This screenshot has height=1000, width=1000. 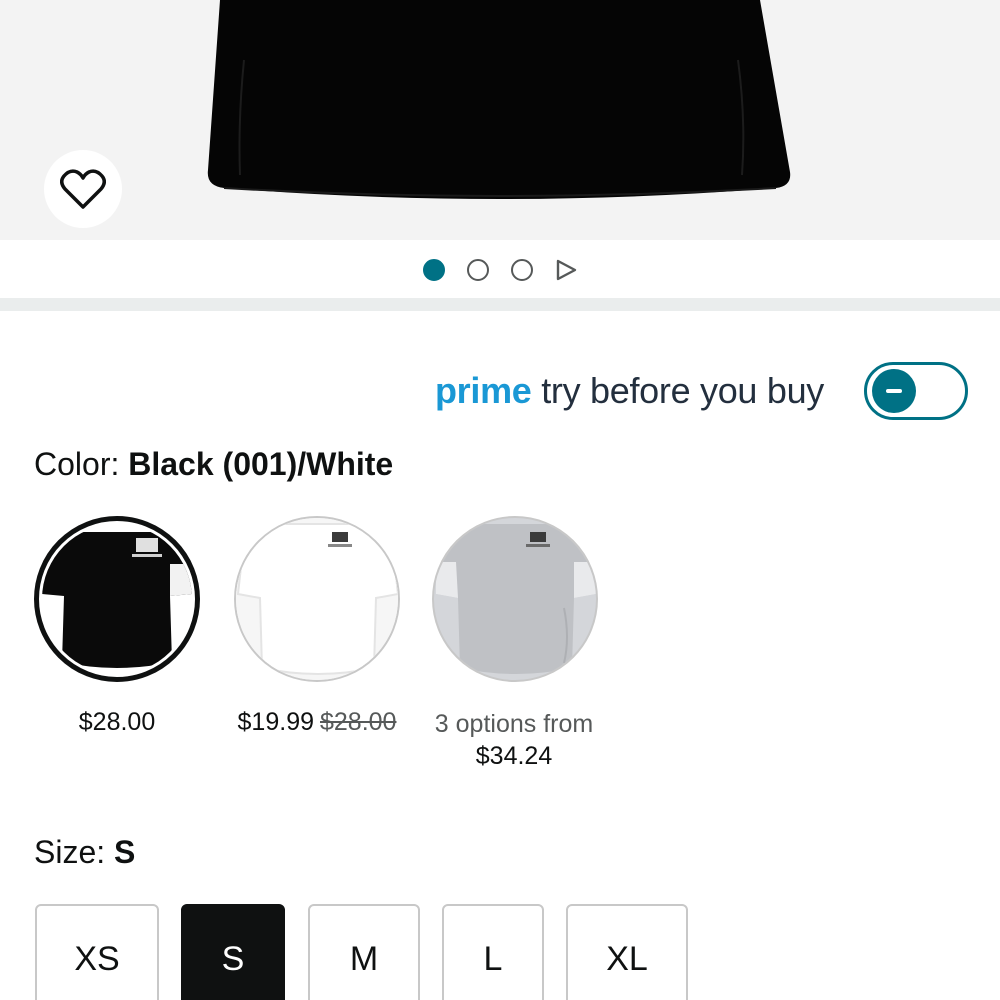 I want to click on color-swatch-gray, so click(x=515, y=599).